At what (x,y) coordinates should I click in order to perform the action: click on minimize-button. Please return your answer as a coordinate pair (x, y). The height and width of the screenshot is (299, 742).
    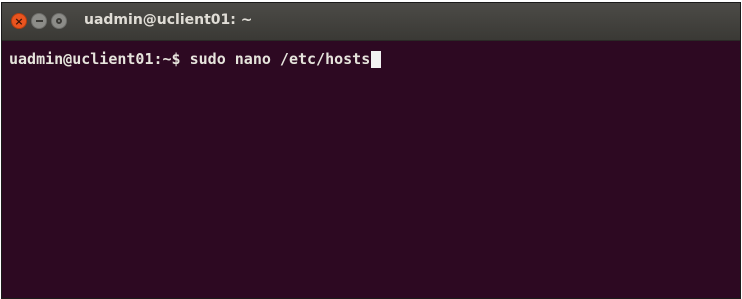
    Looking at the image, I should click on (39, 21).